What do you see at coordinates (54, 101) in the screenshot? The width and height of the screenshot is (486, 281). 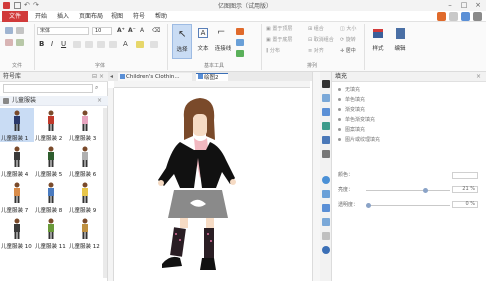 I see `library-category: 儿童服装` at bounding box center [54, 101].